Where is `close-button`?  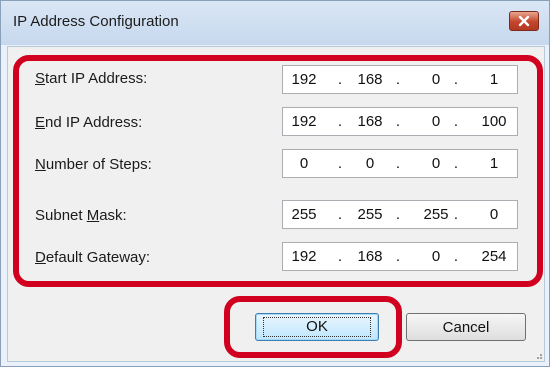
close-button is located at coordinates (524, 21).